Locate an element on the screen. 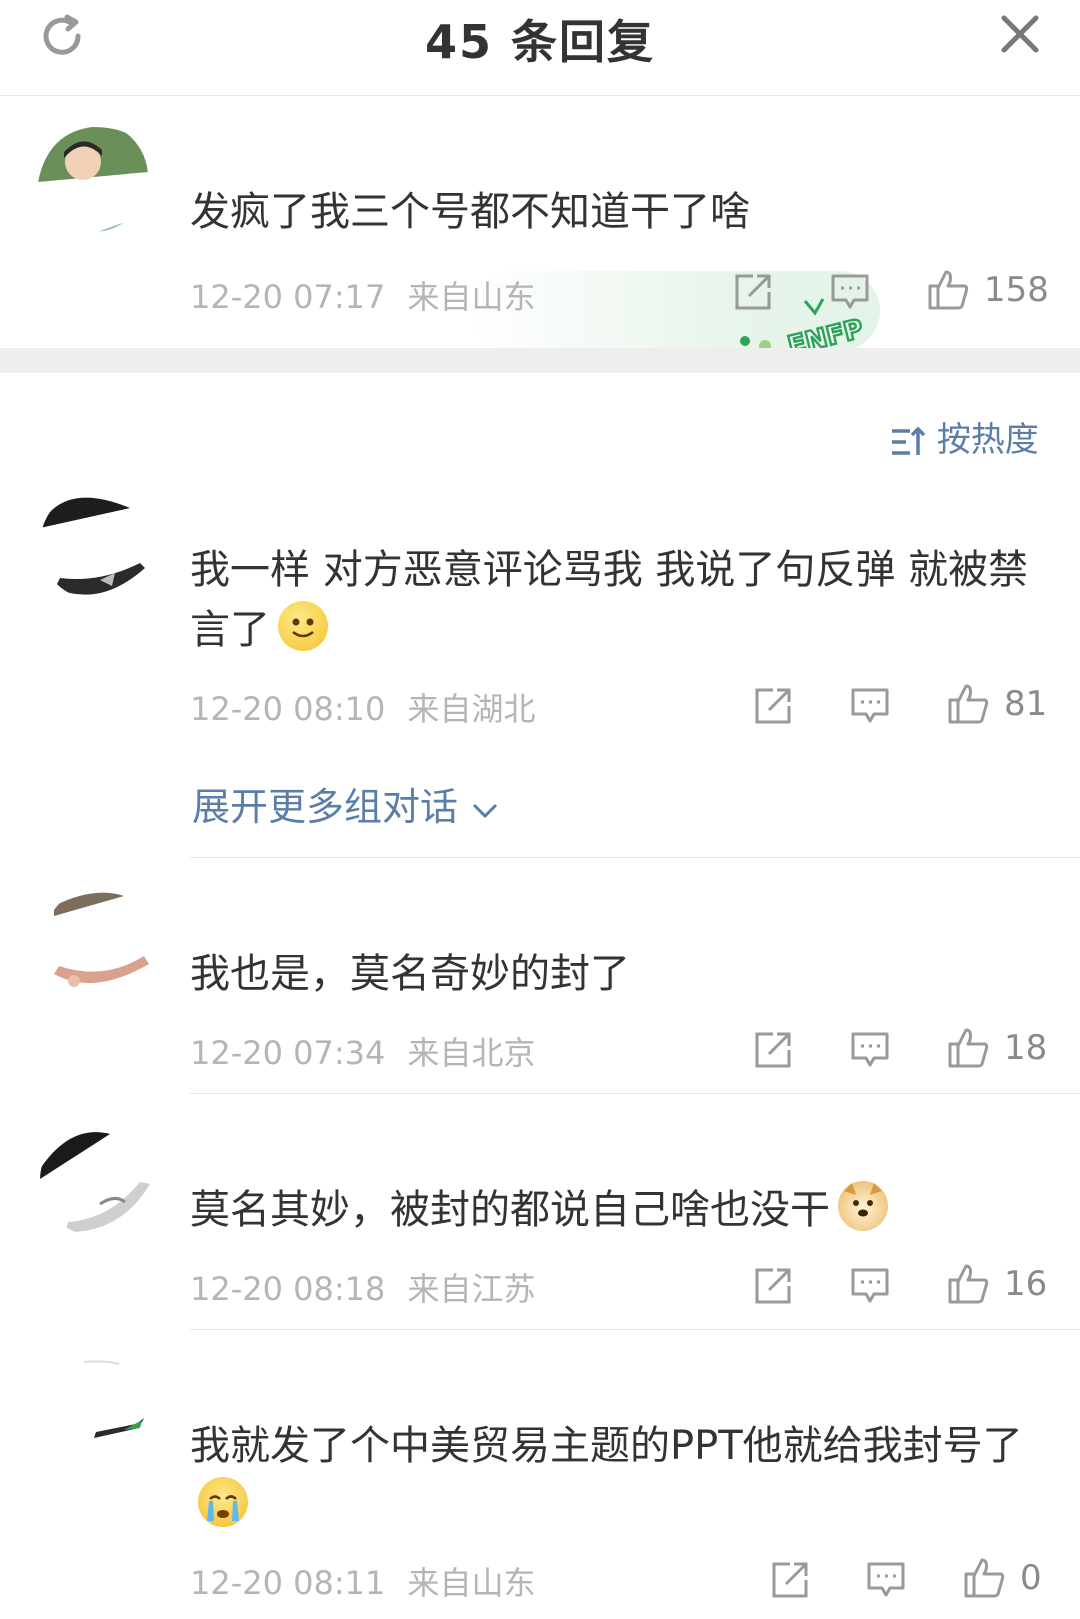 The width and height of the screenshot is (1080, 1619). expand-more-button: 展开更多组对话 is located at coordinates (346, 803).